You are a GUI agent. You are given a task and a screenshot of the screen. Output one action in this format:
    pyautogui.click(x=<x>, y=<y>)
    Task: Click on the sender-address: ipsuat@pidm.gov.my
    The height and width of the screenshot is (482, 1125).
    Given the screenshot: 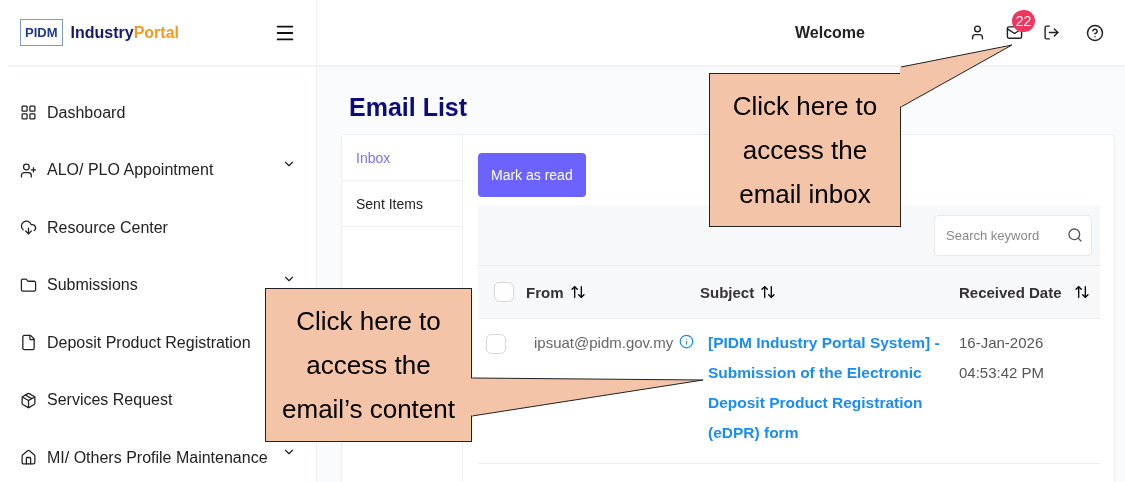 What is the action you would take?
    pyautogui.click(x=604, y=342)
    